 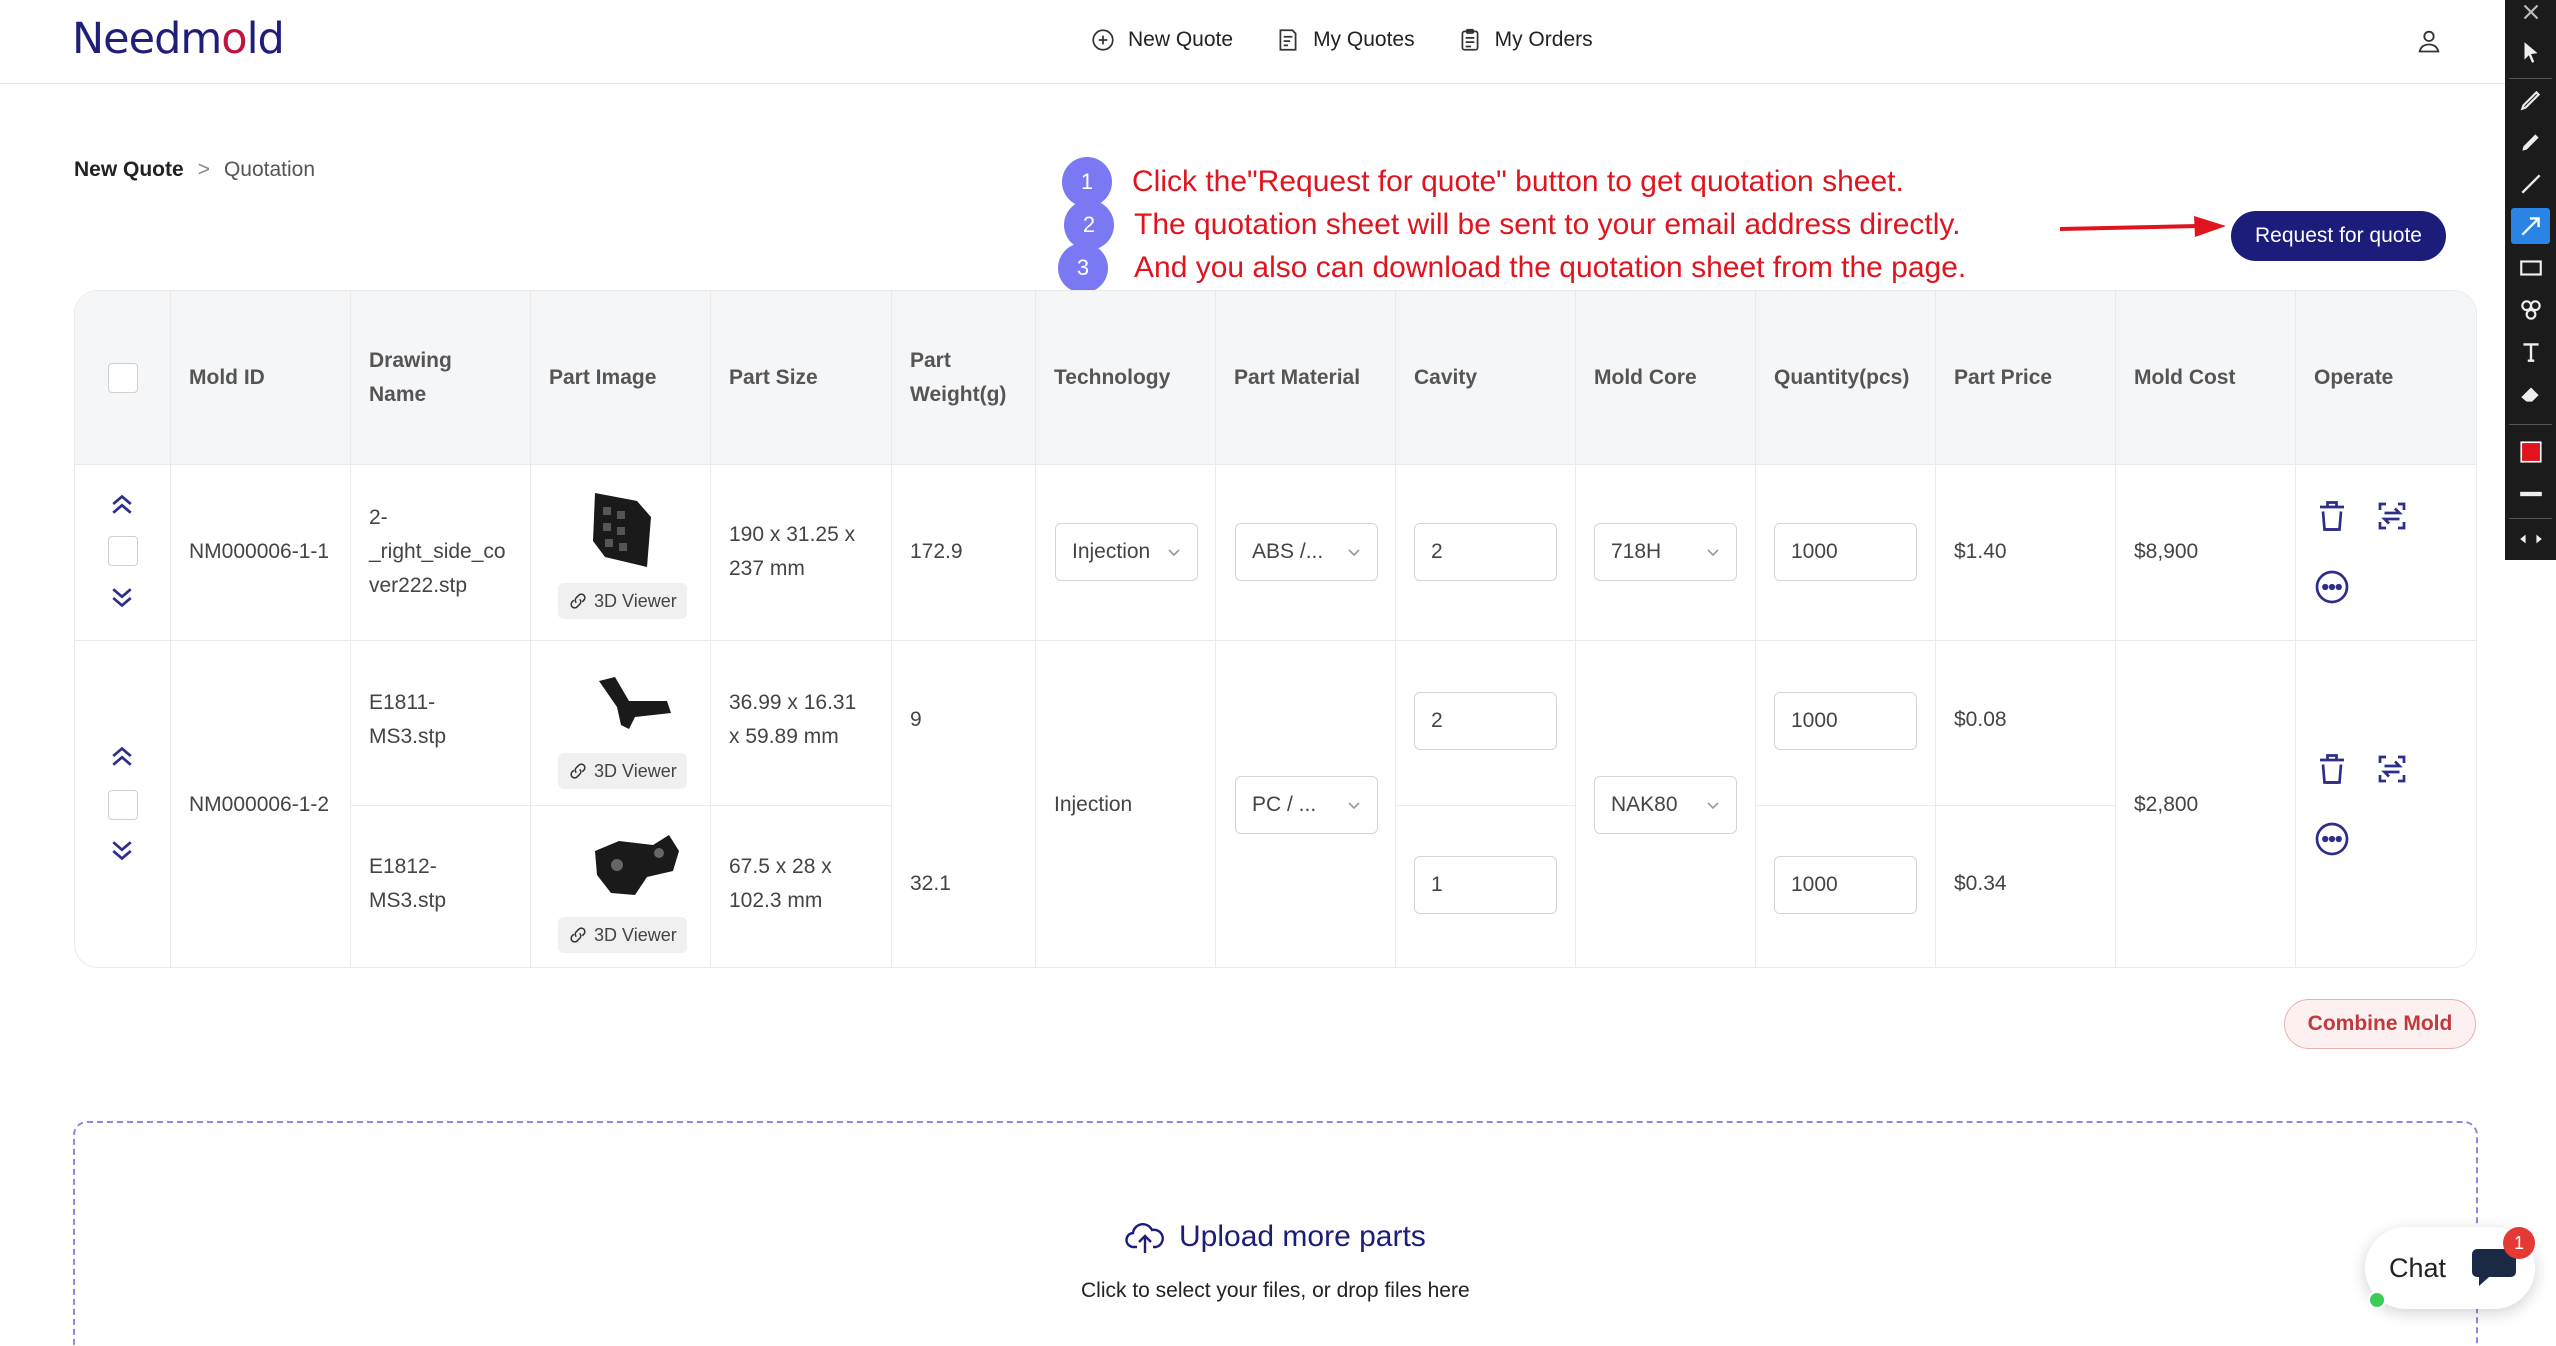 I want to click on header-part-price: Part Price, so click(x=2025, y=378).